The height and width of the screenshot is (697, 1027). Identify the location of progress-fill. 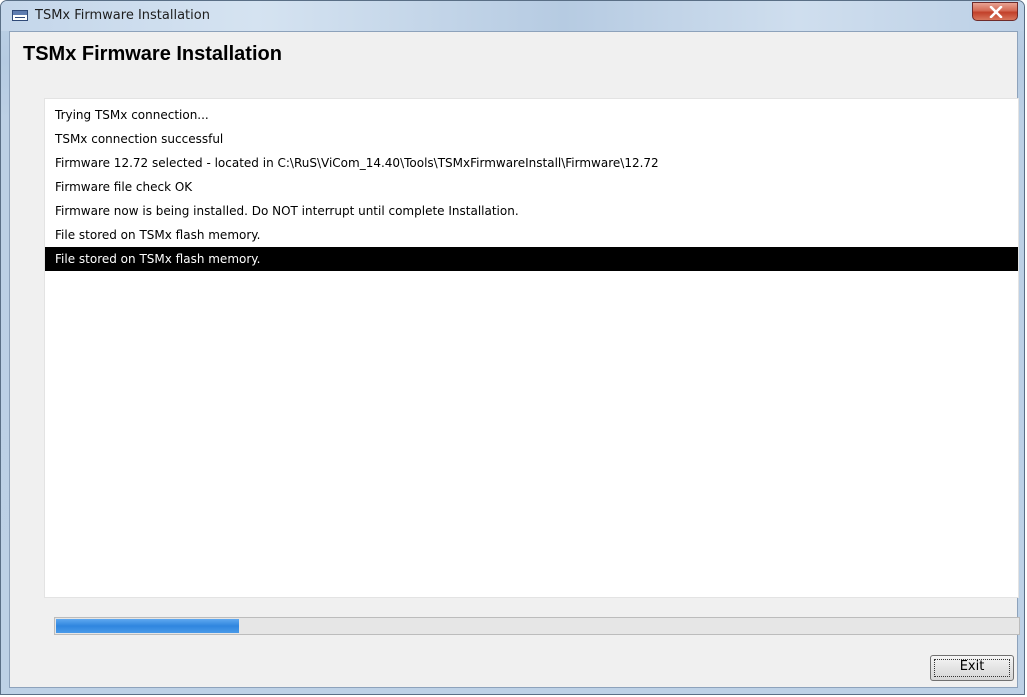
(147, 626).